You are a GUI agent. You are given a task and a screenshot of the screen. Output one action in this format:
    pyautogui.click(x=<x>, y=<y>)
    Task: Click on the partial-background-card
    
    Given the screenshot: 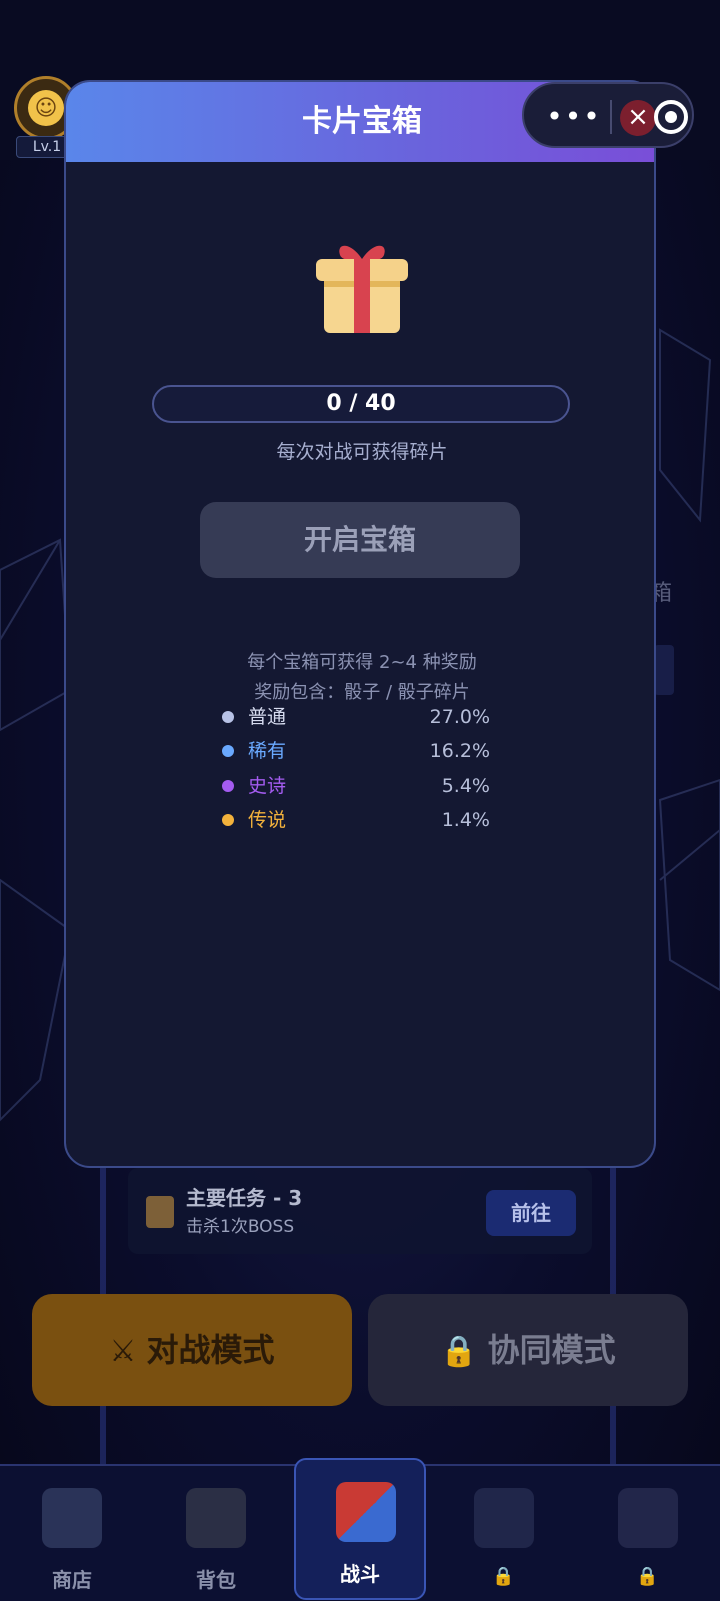 What is the action you would take?
    pyautogui.click(x=664, y=670)
    